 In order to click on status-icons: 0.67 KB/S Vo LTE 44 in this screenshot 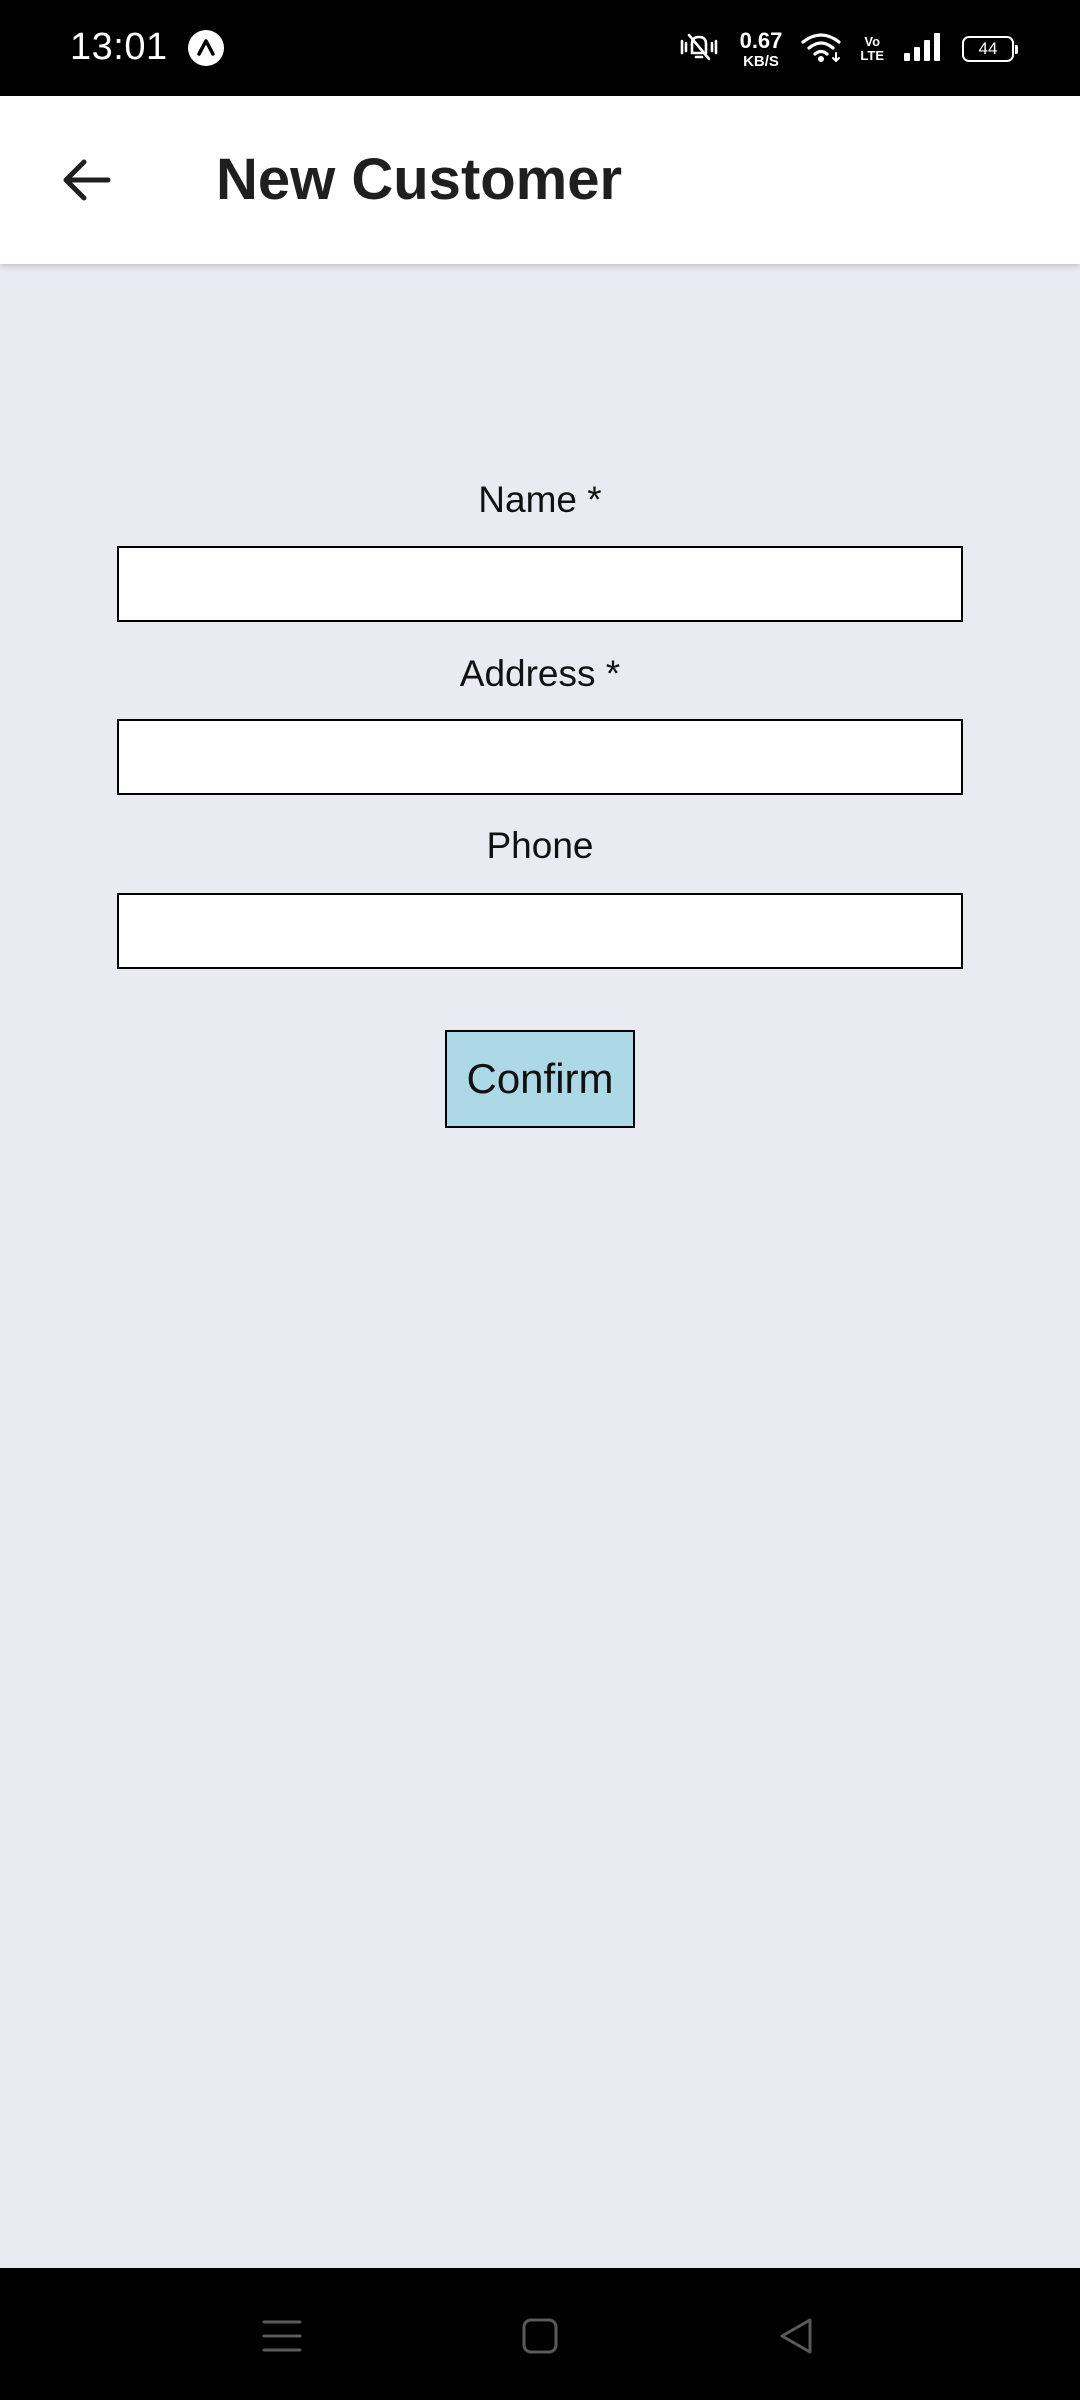, I will do `click(847, 49)`.